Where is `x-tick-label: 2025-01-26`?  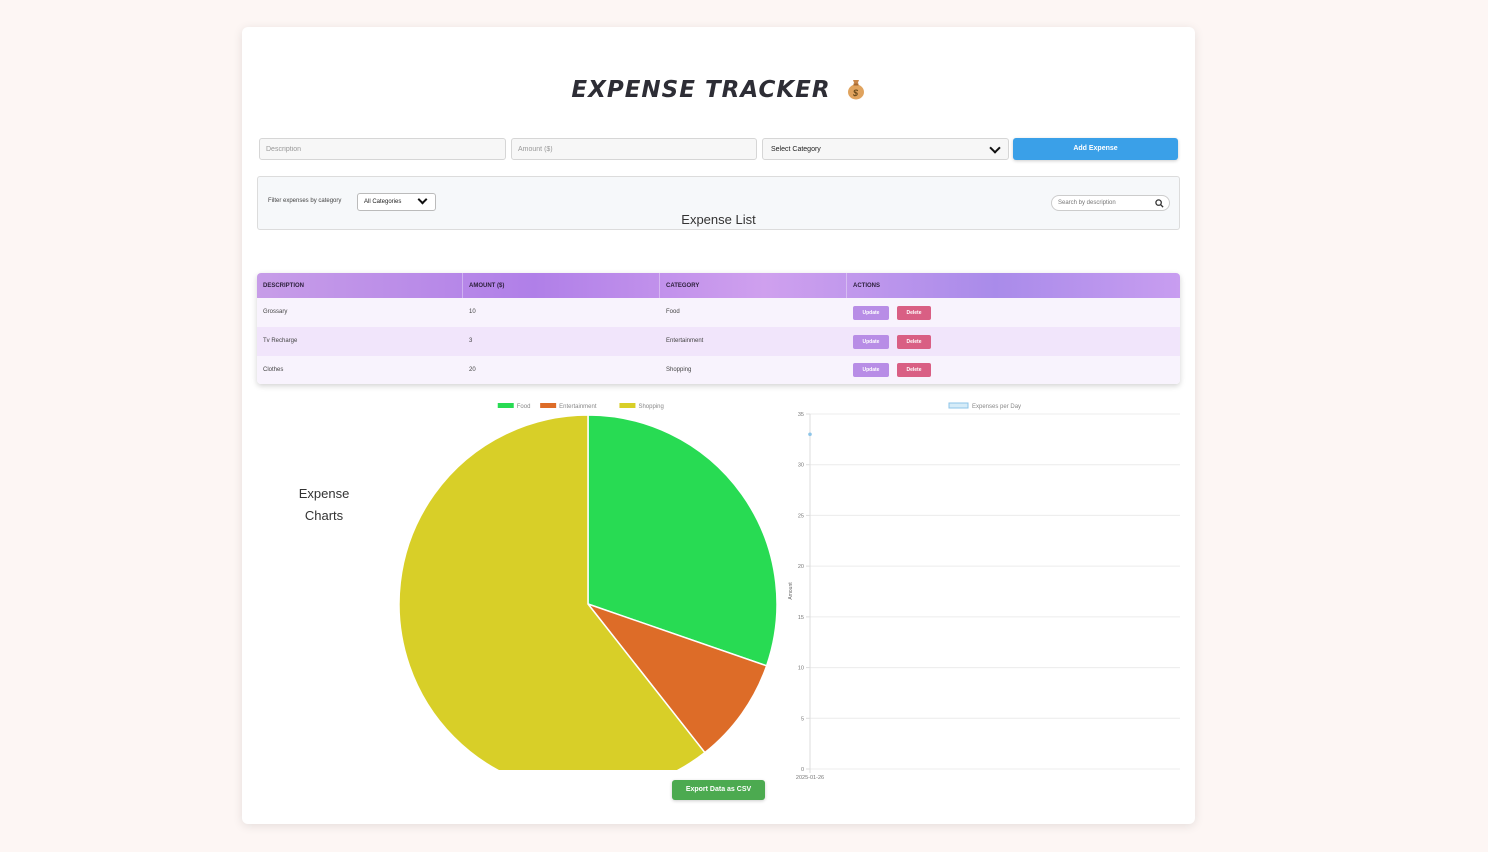
x-tick-label: 2025-01-26 is located at coordinates (810, 777).